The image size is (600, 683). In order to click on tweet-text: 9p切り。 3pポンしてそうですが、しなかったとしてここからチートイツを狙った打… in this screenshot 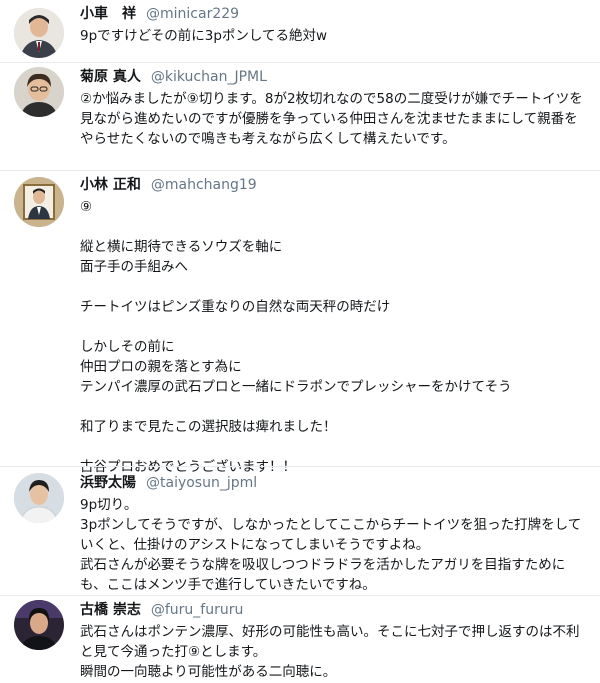, I will do `click(331, 545)`.